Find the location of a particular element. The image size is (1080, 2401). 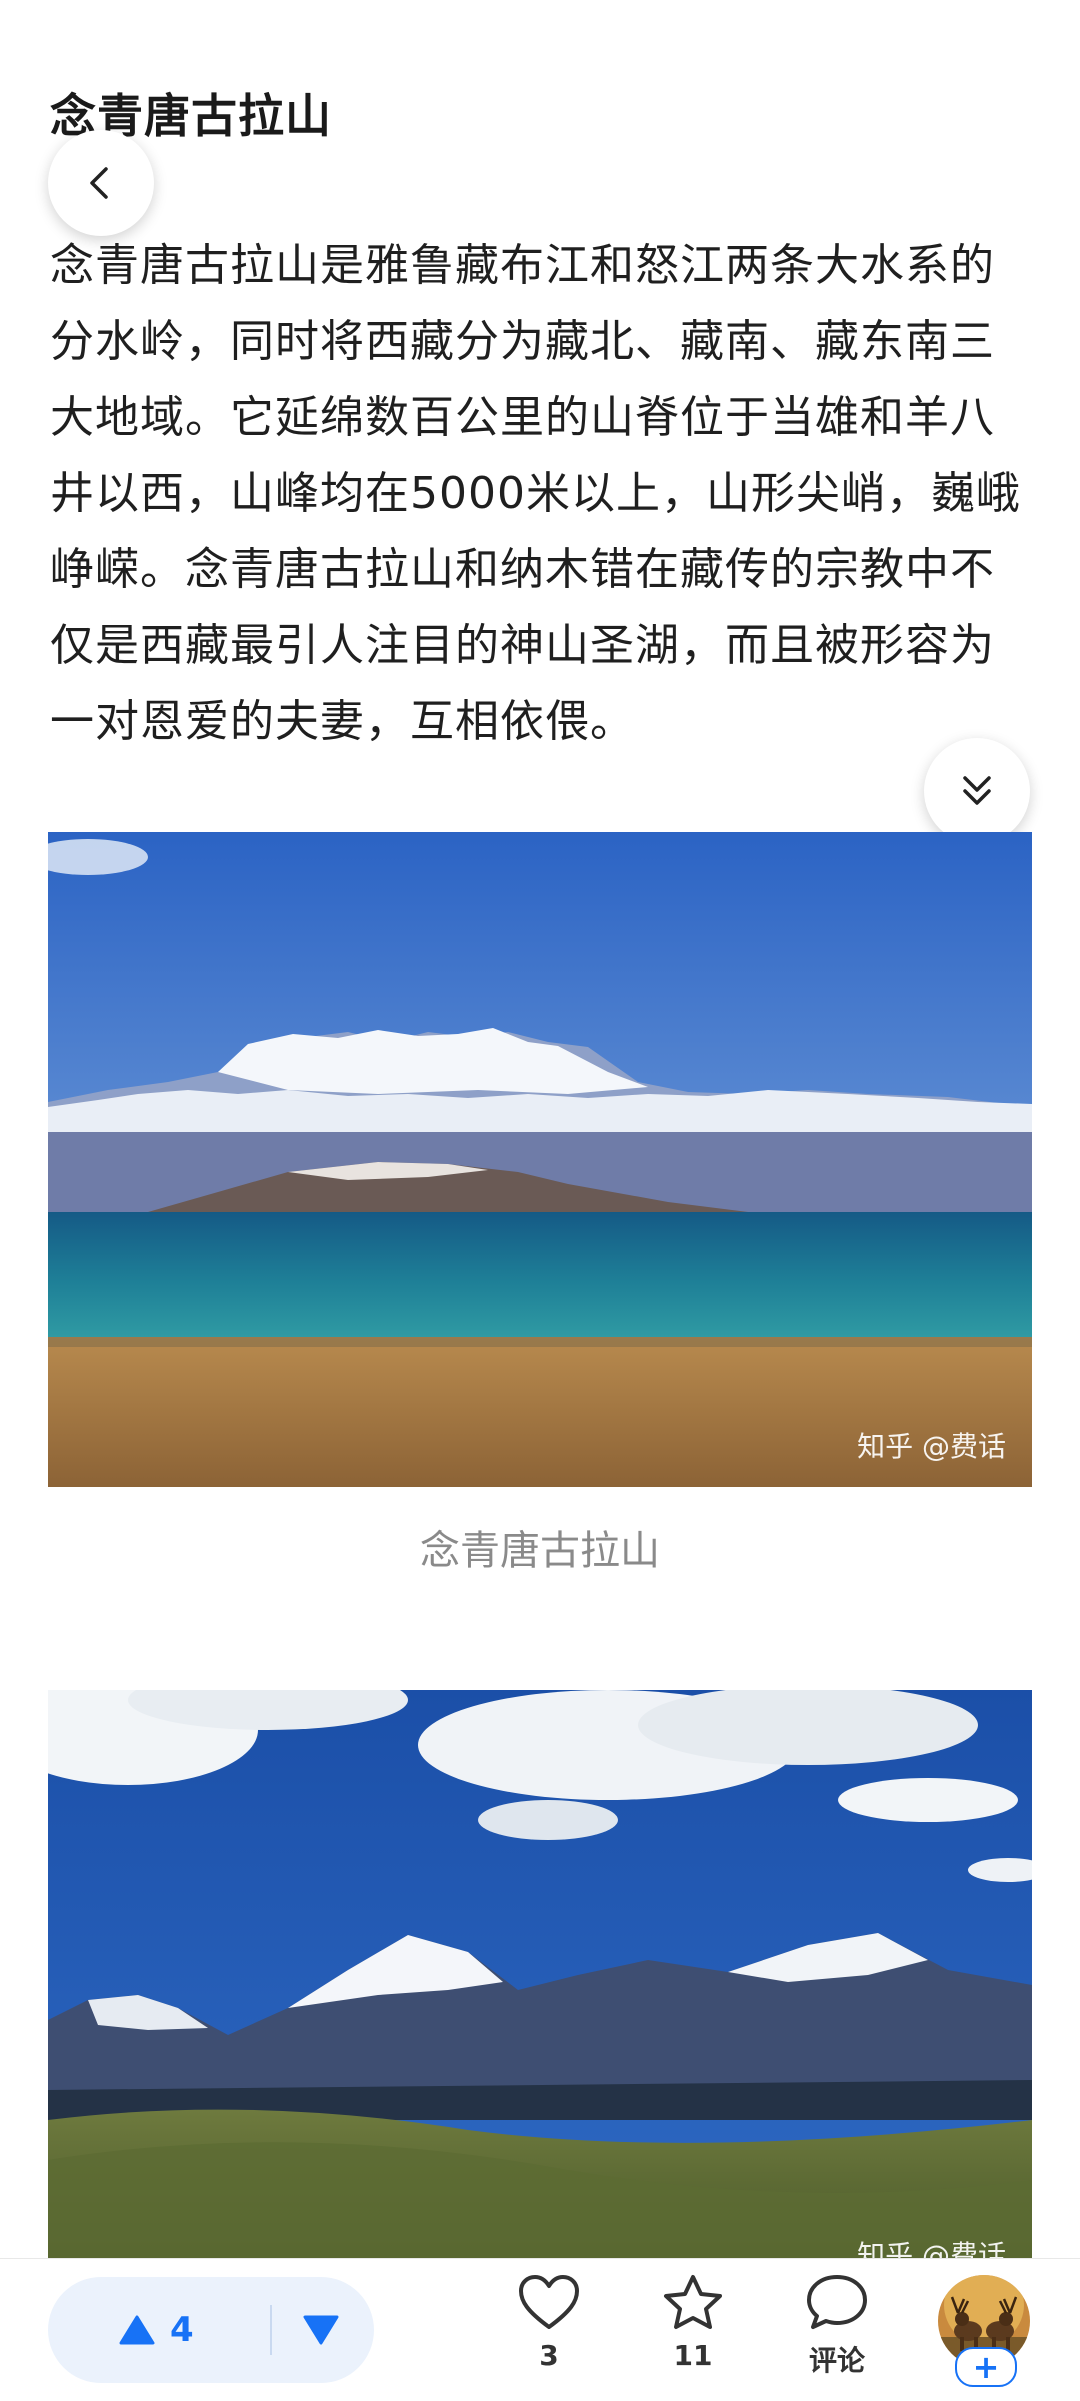

chevron-left-icon is located at coordinates (99, 183).